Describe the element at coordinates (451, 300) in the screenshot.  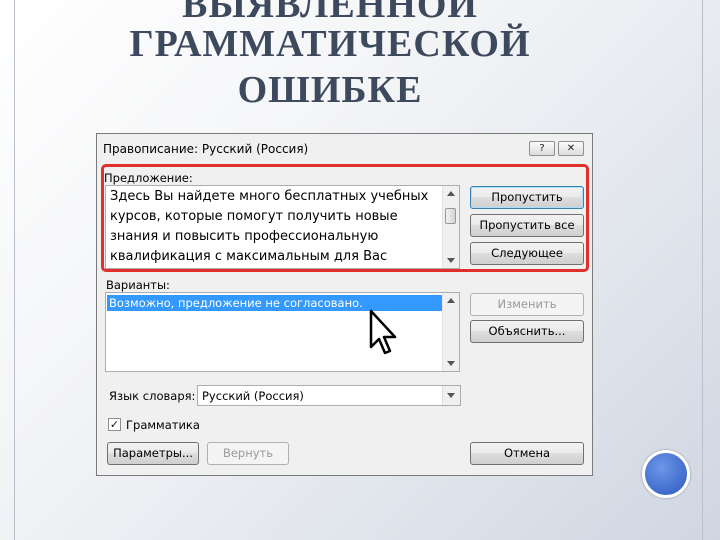
I see `variants-scroll-up-icon` at that location.